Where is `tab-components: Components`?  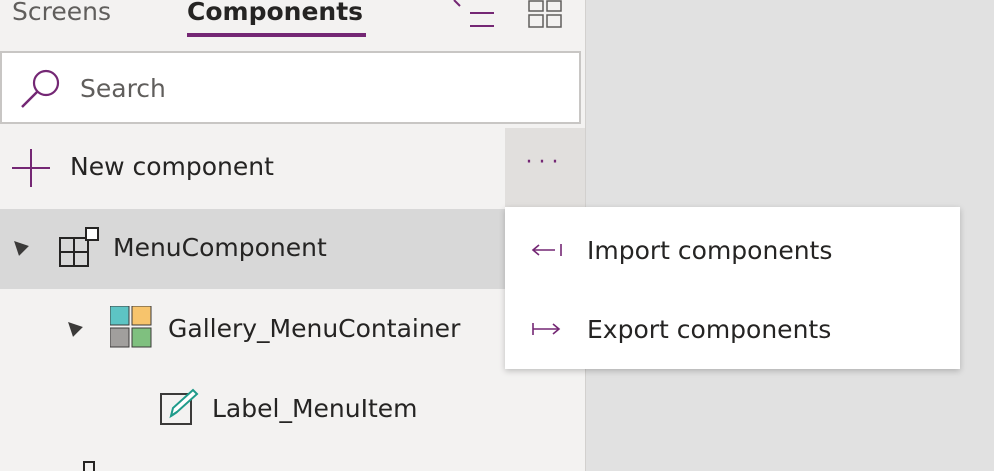
tab-components: Components is located at coordinates (275, 14).